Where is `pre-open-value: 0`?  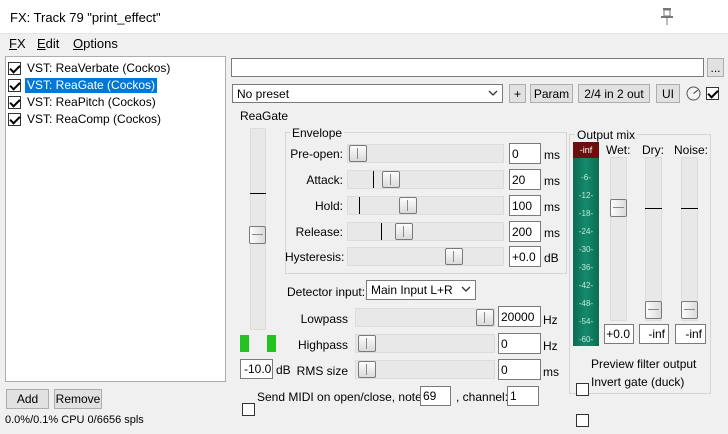 pre-open-value: 0 is located at coordinates (525, 153).